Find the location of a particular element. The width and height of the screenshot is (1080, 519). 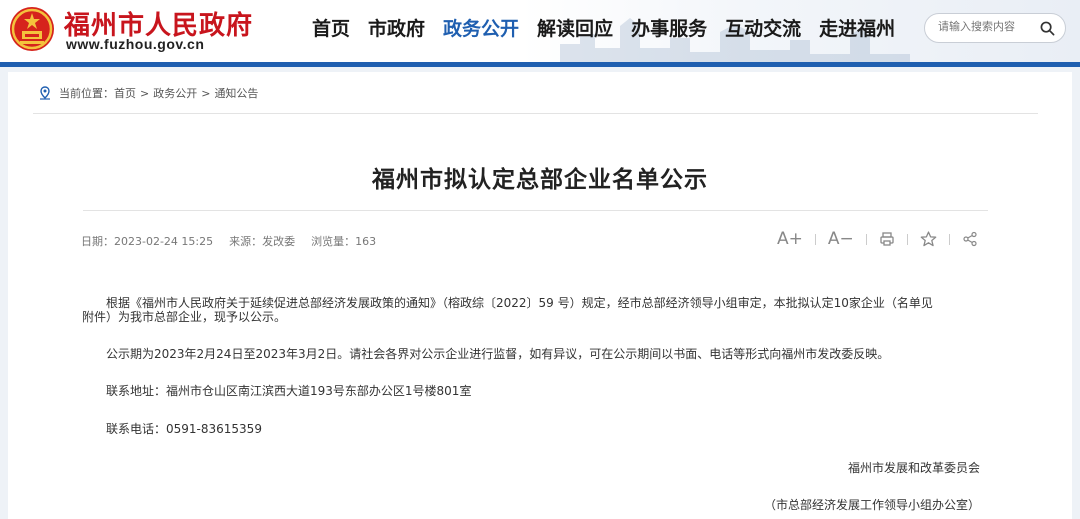

article-meta: 日期：2023-02-24 15:25 来源：发改委 浏览量：163 is located at coordinates (236, 241).